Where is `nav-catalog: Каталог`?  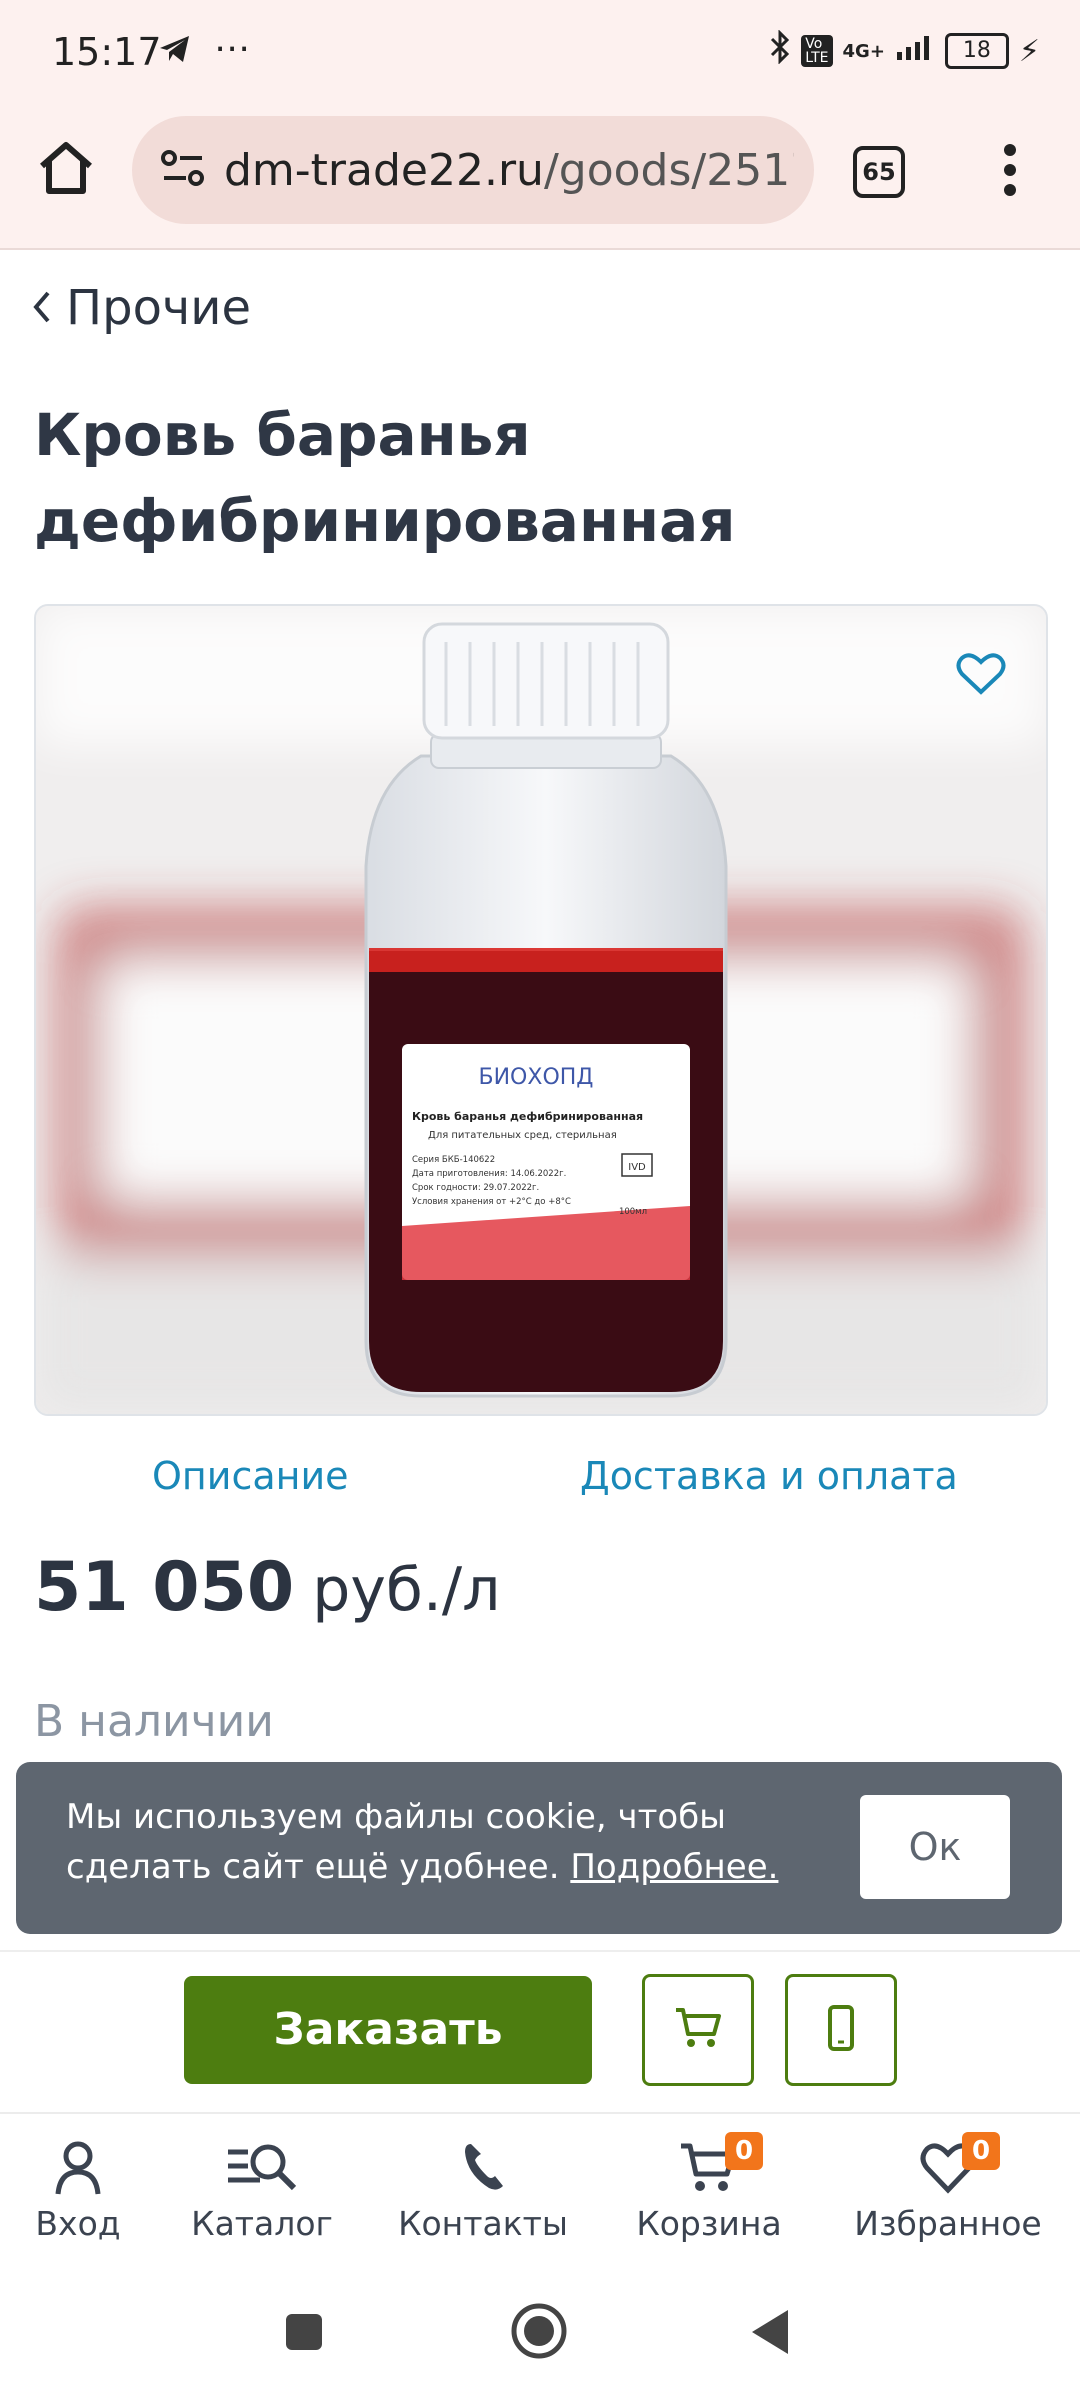
nav-catalog: Каталог is located at coordinates (262, 2190).